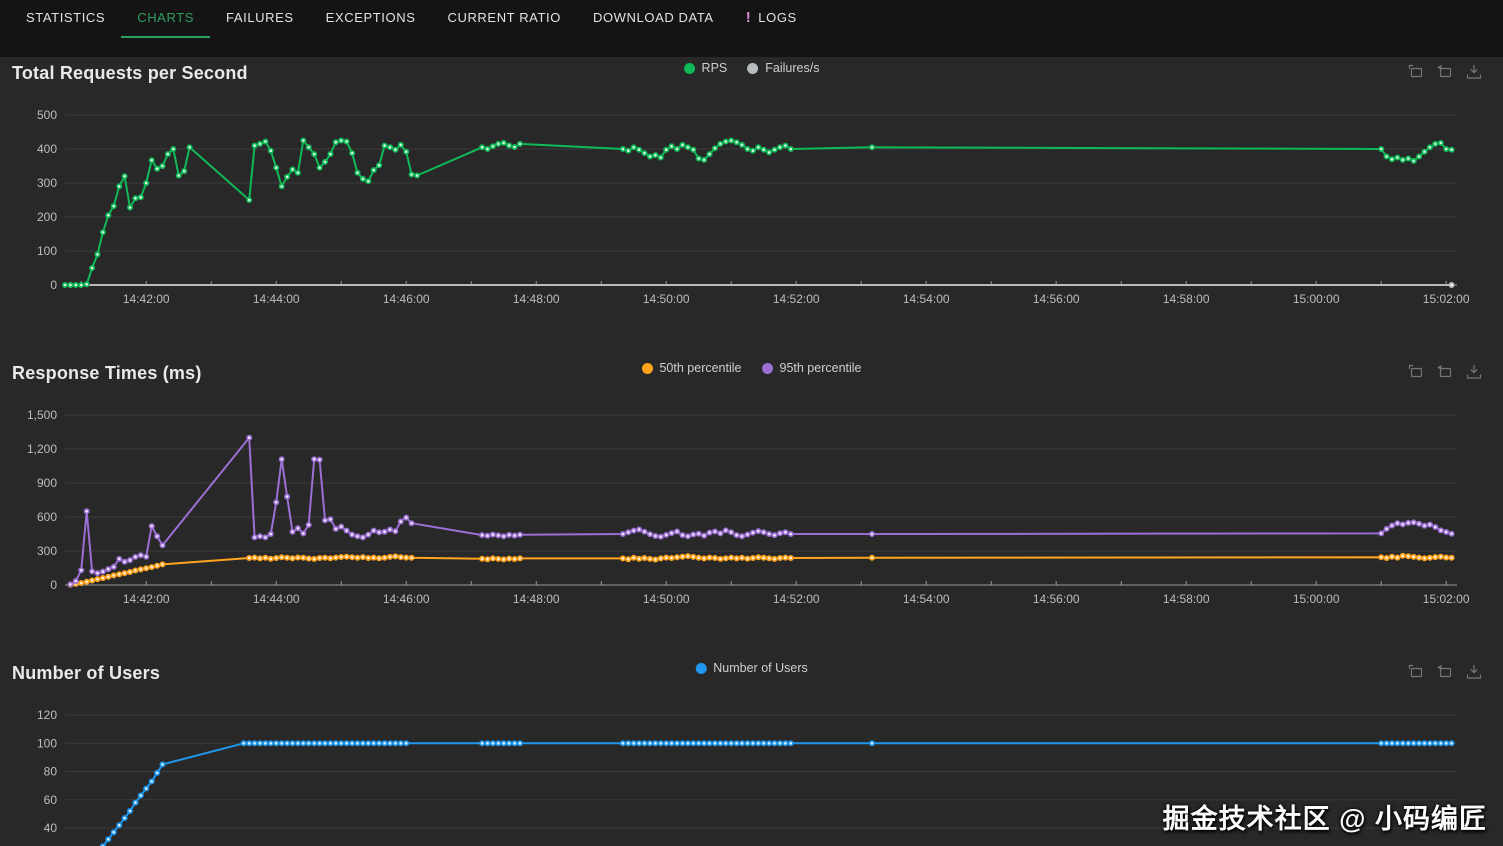  What do you see at coordinates (51, 828) in the screenshot?
I see `svg-text: 40` at bounding box center [51, 828].